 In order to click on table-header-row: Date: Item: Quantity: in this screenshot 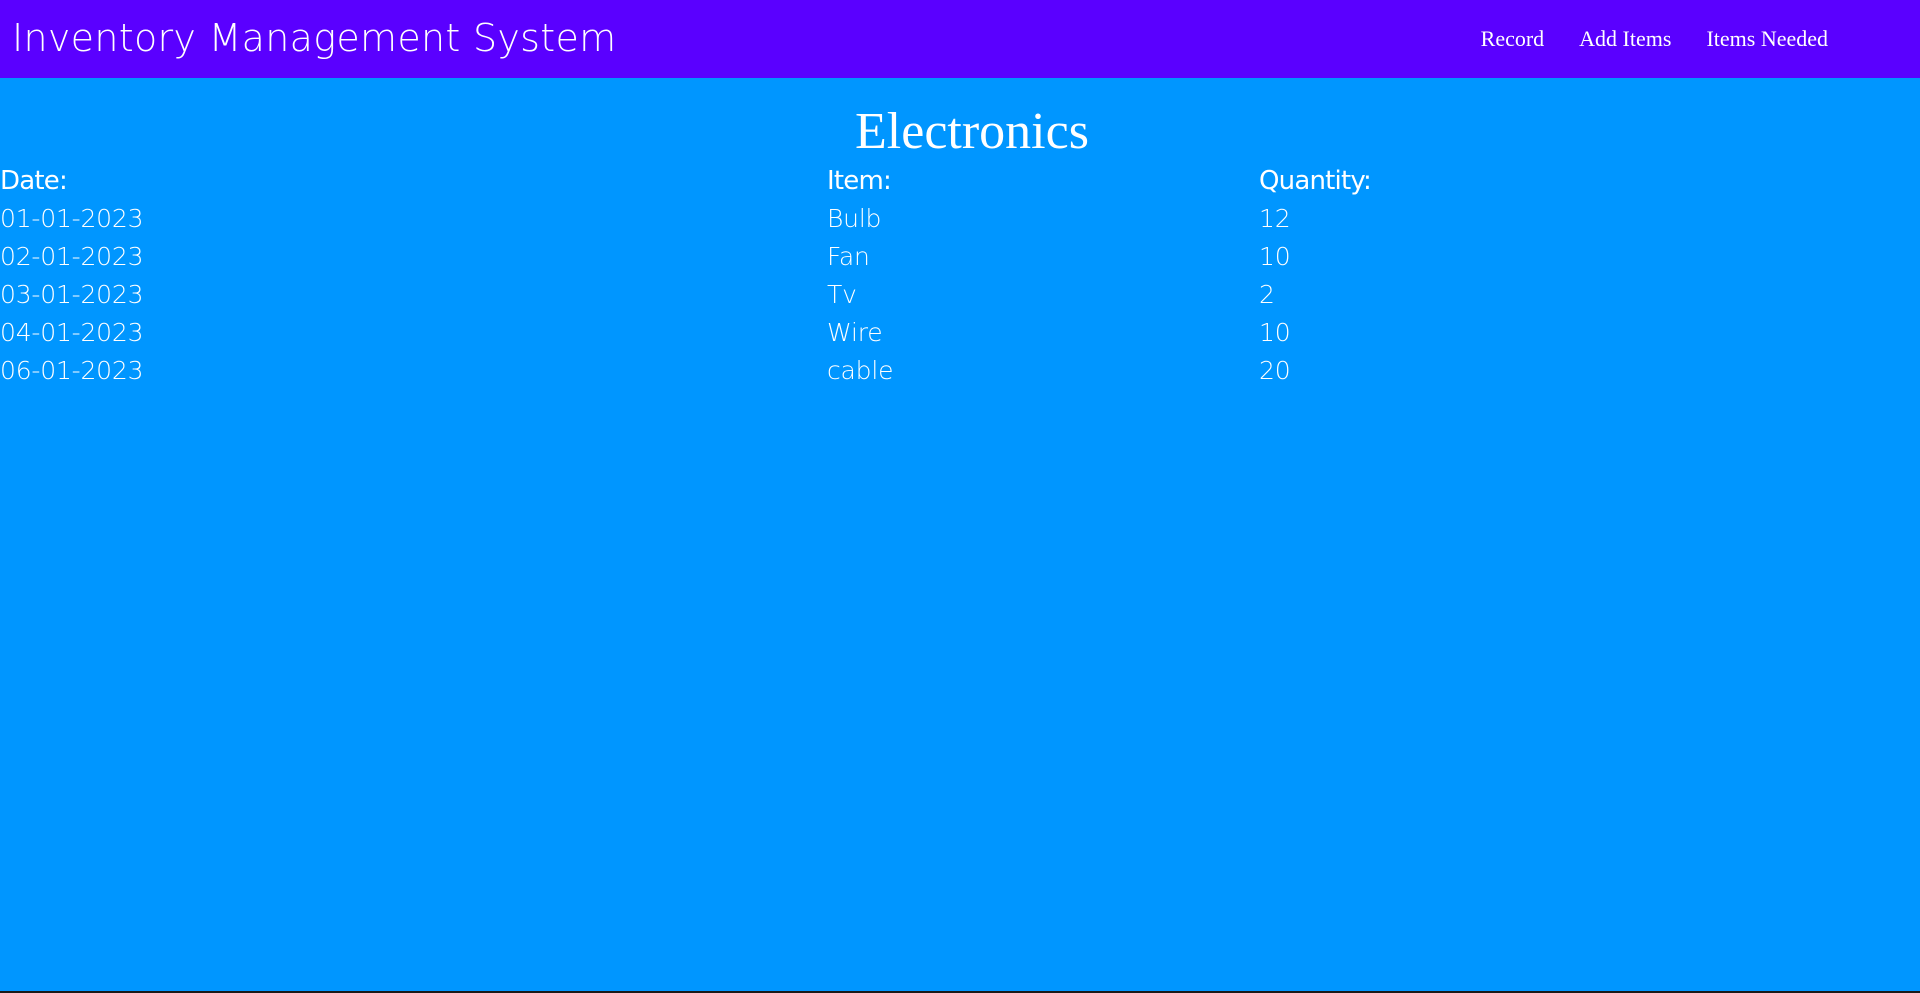, I will do `click(960, 181)`.